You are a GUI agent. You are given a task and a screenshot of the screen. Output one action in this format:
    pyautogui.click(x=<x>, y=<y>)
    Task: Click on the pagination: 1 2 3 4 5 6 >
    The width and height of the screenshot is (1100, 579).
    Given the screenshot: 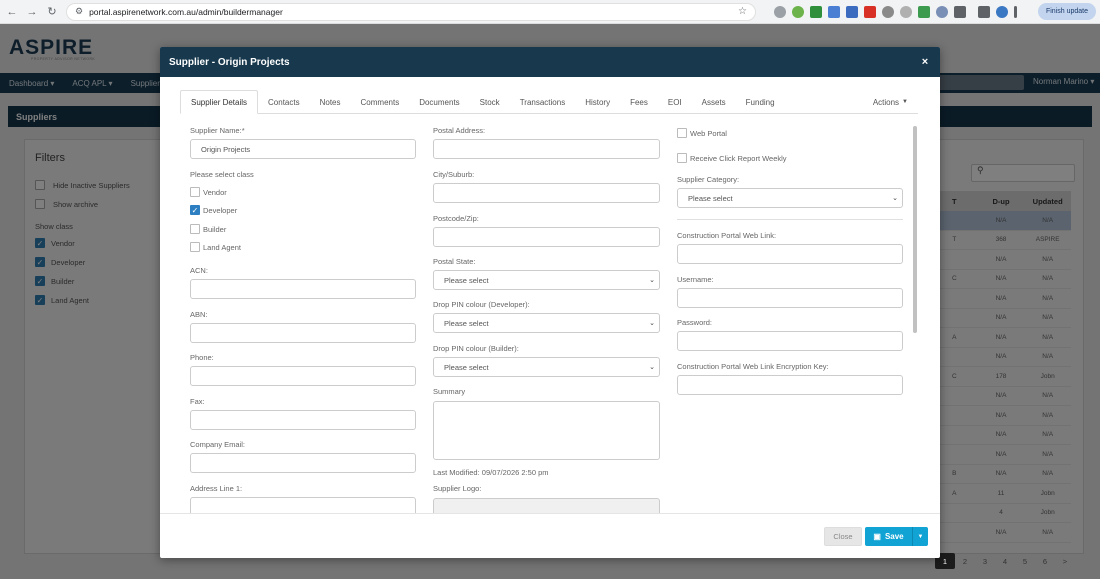 What is the action you would take?
    pyautogui.click(x=1005, y=561)
    